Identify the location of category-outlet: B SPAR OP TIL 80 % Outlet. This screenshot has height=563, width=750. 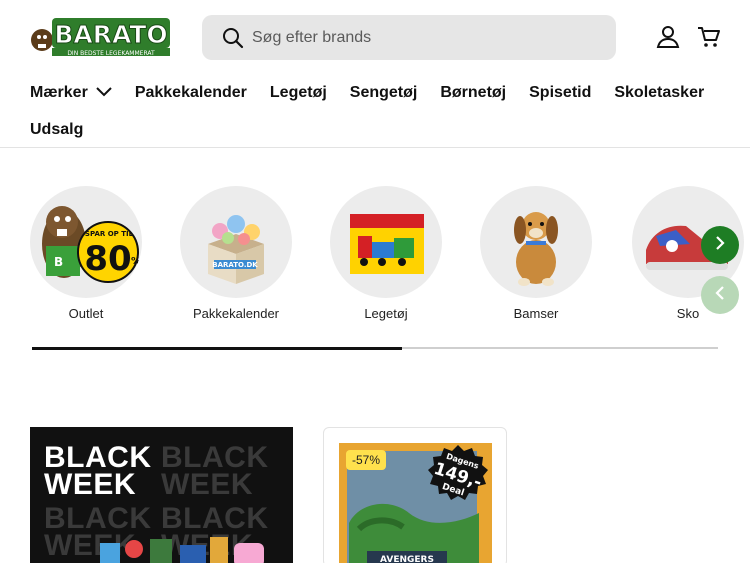
(86, 253).